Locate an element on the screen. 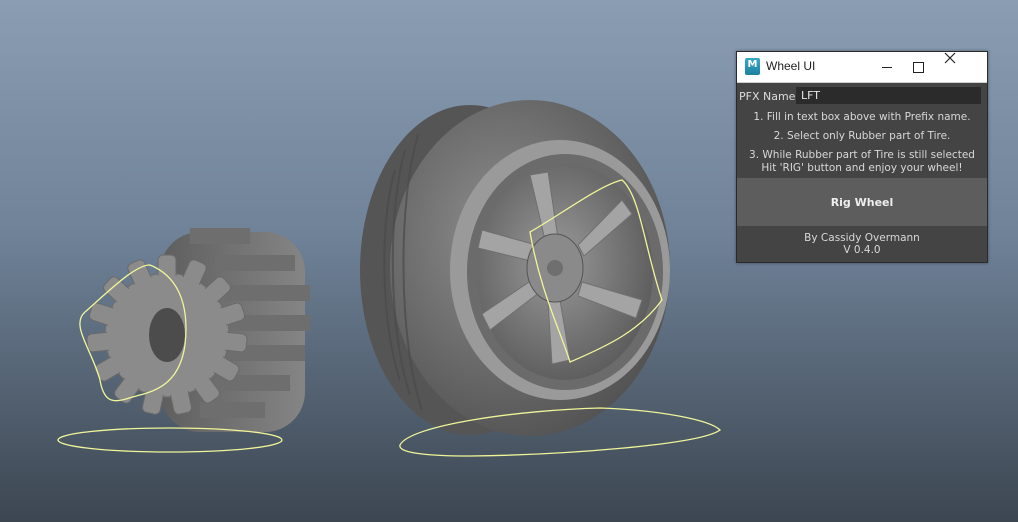  close-button is located at coordinates (964, 67).